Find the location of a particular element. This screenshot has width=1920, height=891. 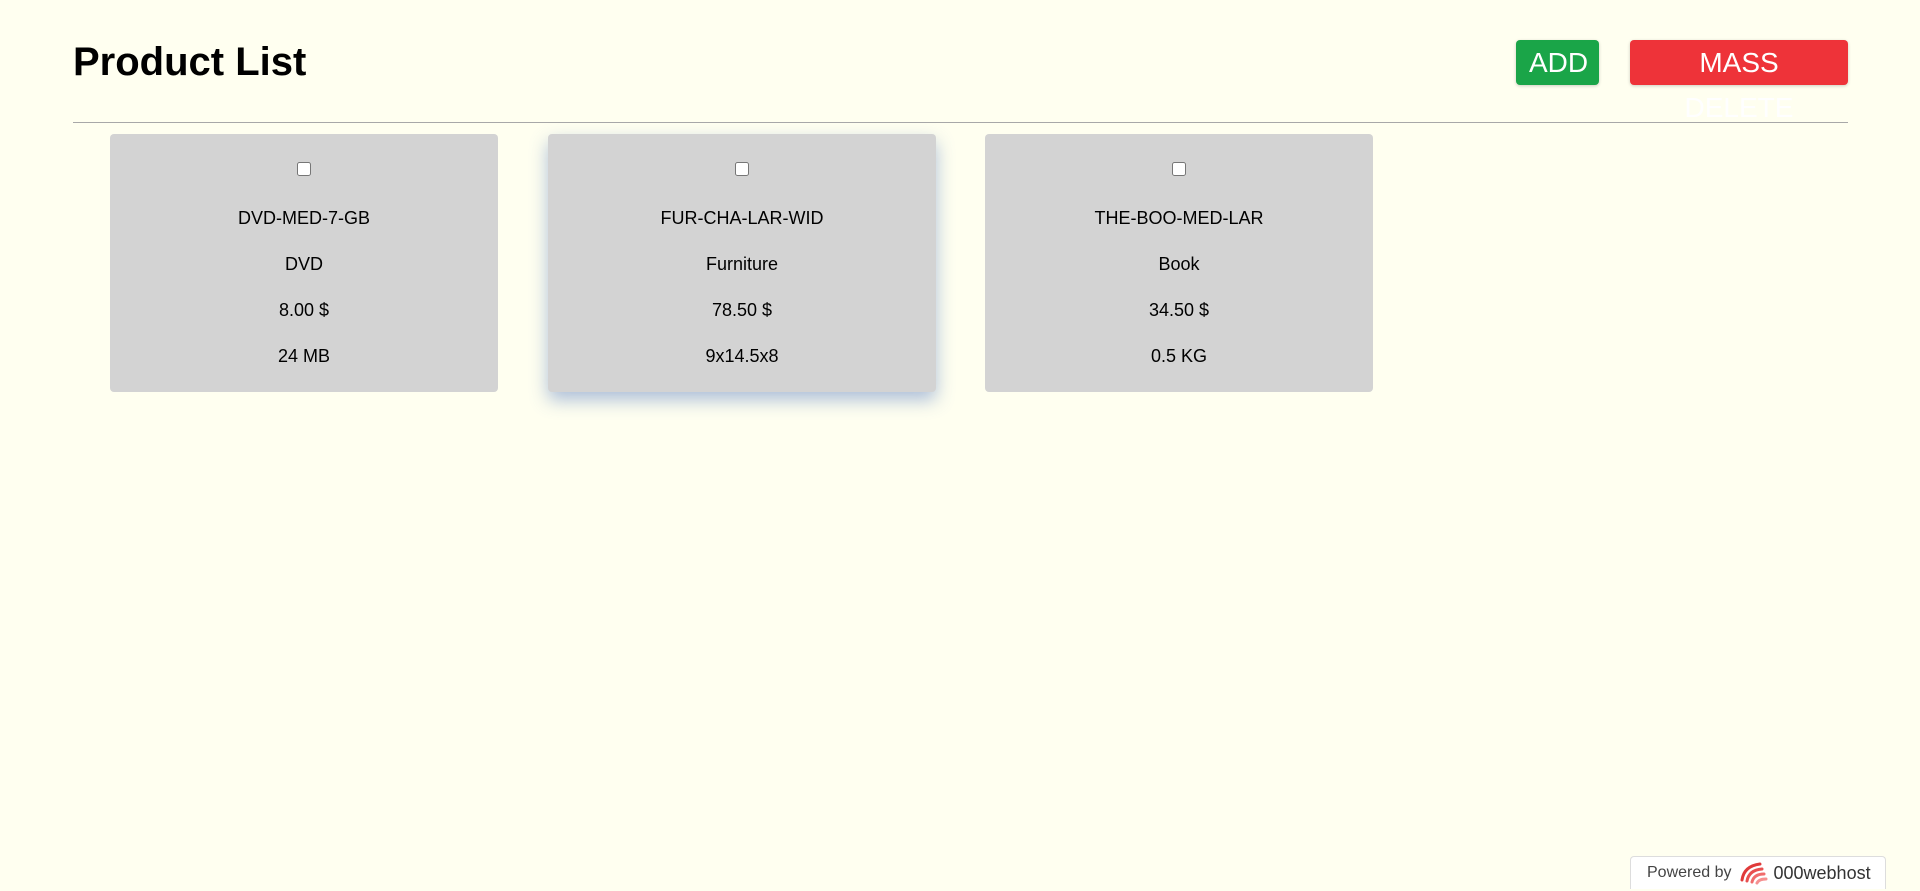

product-attribute: 0.5 KG is located at coordinates (1179, 356).